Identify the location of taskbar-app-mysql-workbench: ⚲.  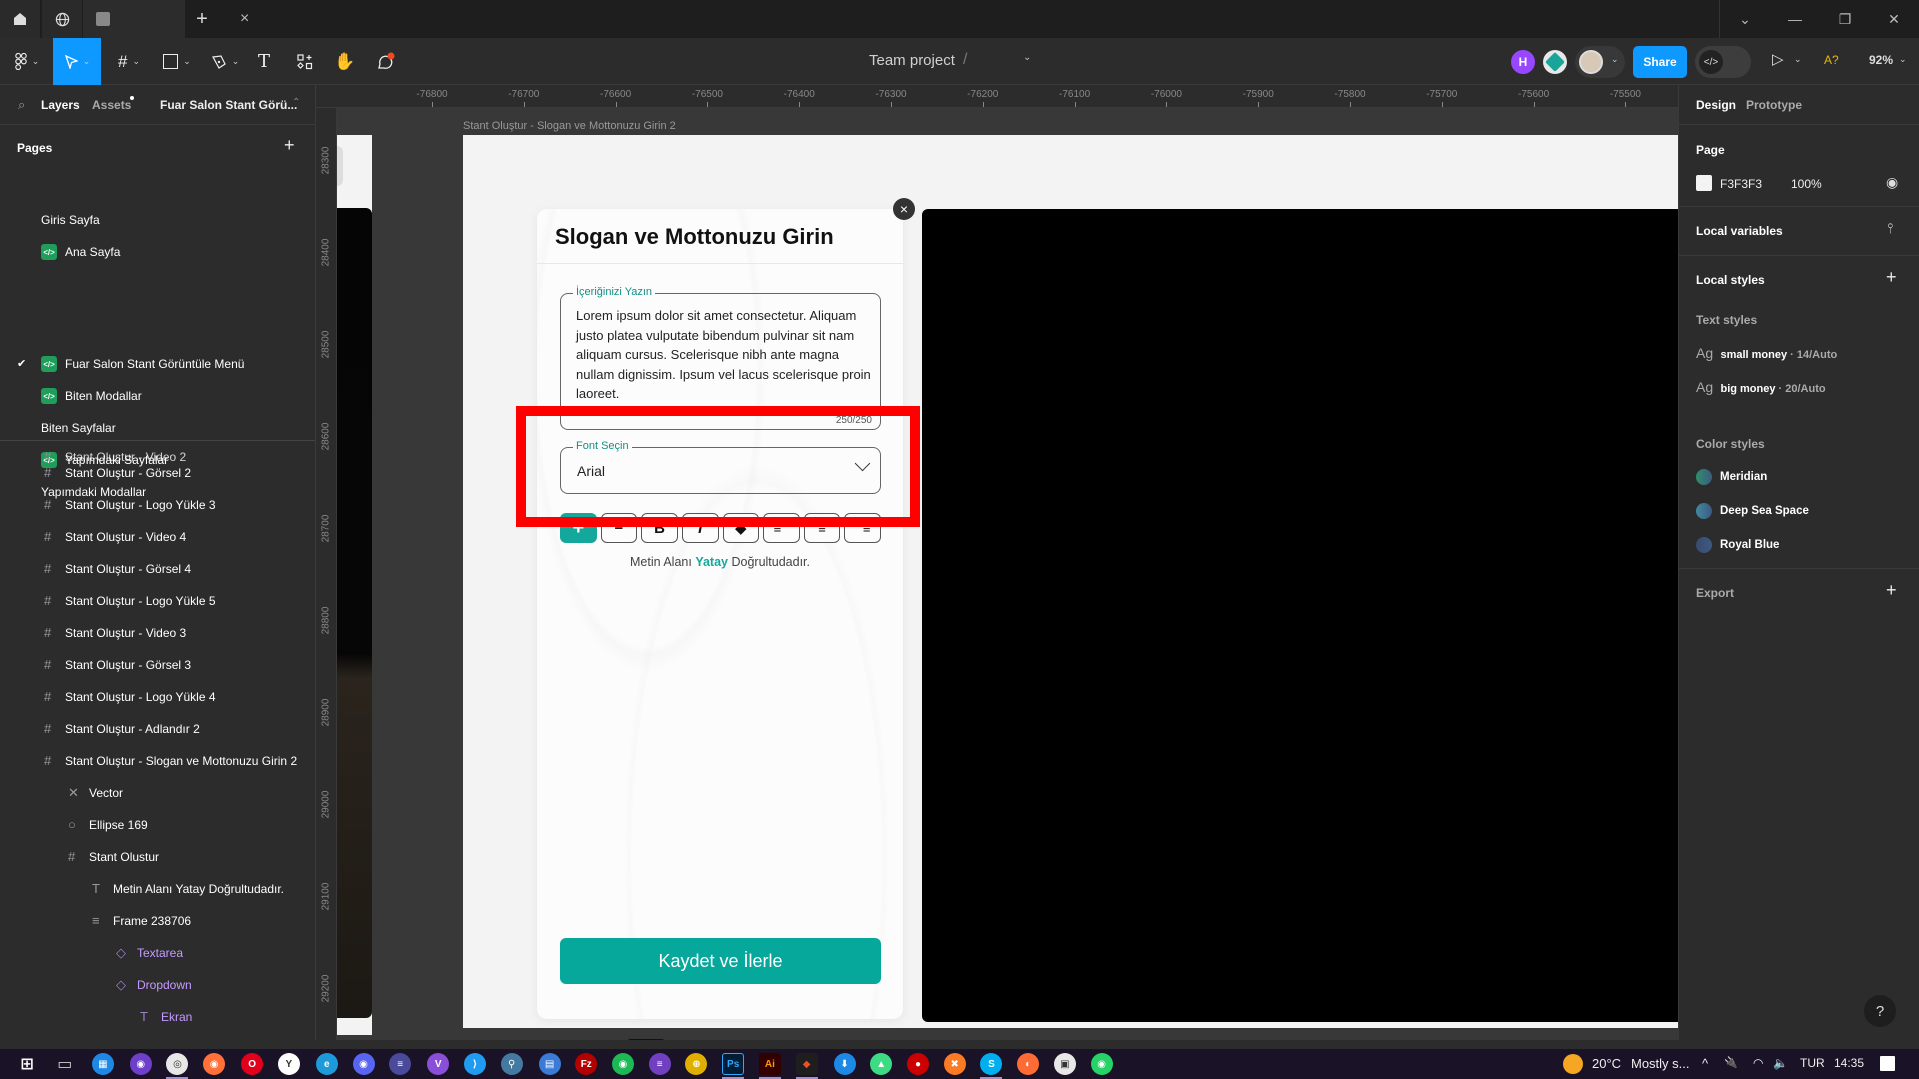
(511, 1064).